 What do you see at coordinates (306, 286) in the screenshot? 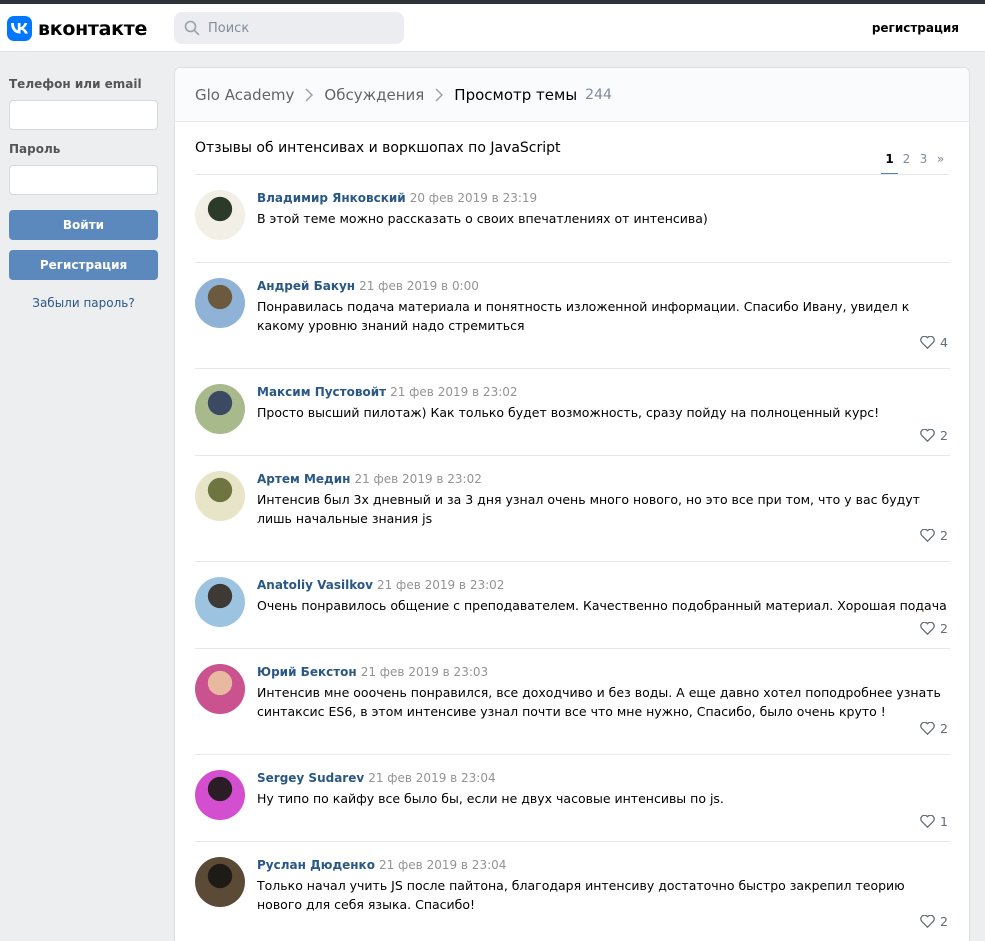
I see `post-author: Андрей Бакун` at bounding box center [306, 286].